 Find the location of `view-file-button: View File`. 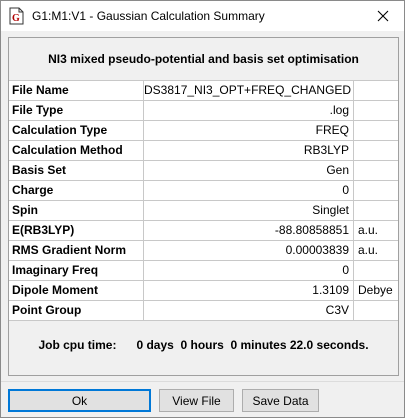

view-file-button: View File is located at coordinates (196, 400).